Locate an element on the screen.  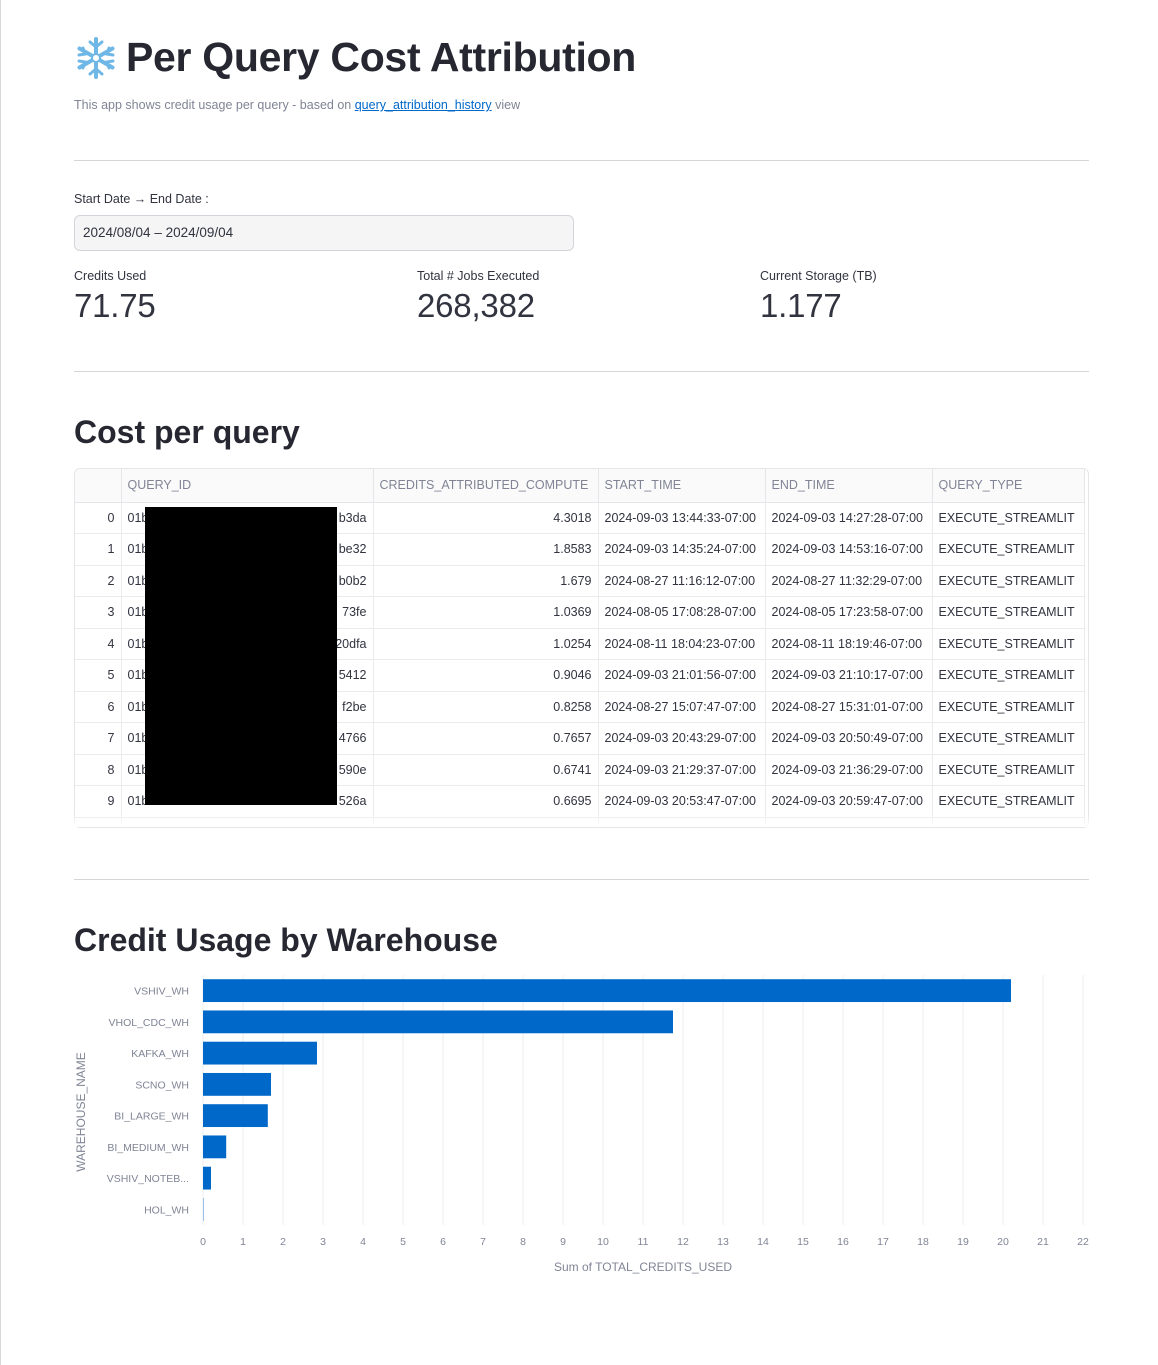
x-tick-label: 11 is located at coordinates (643, 1242).